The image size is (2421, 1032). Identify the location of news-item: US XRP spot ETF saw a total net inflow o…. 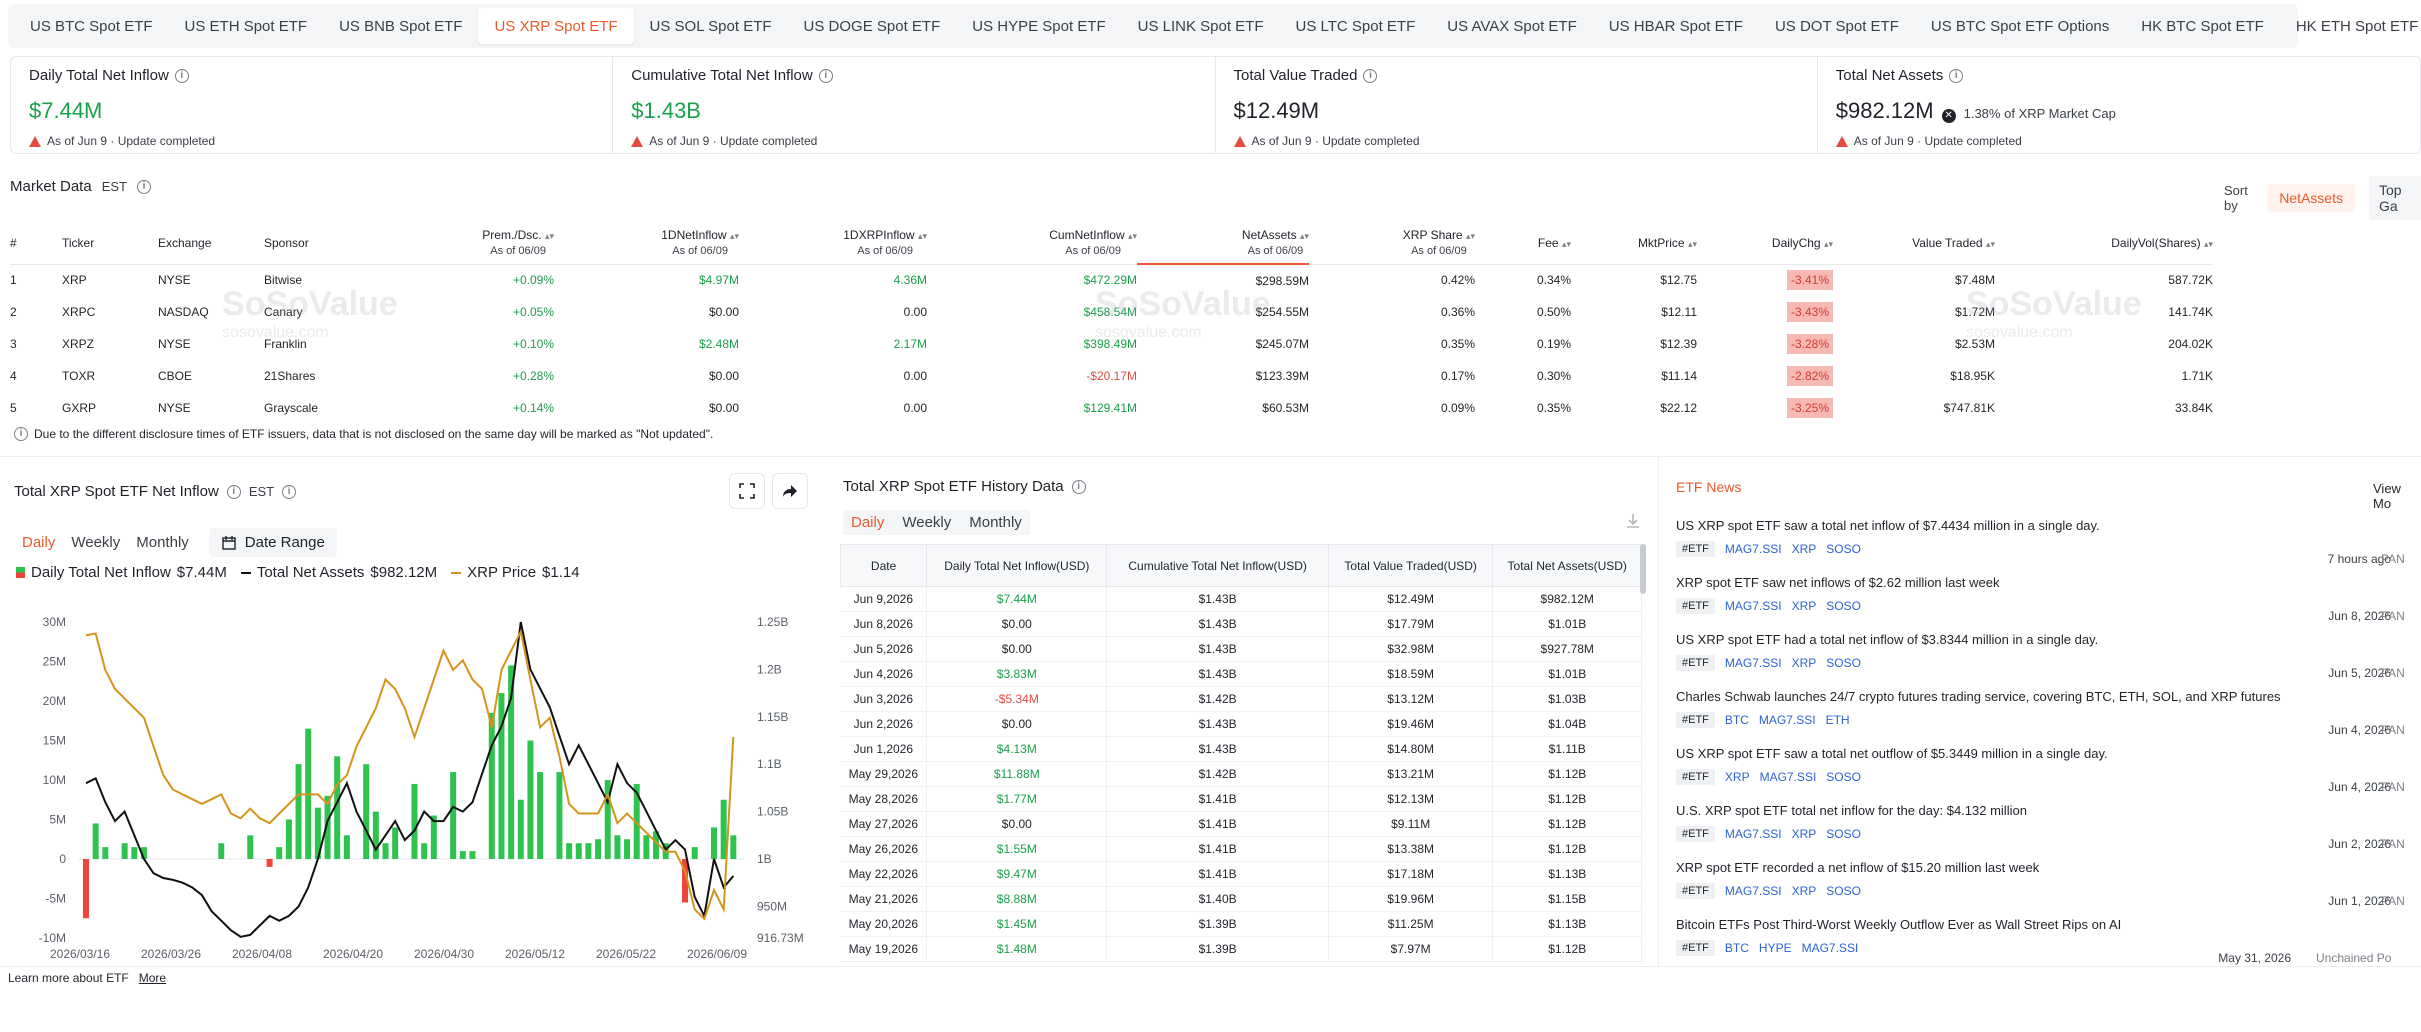
(2048, 542).